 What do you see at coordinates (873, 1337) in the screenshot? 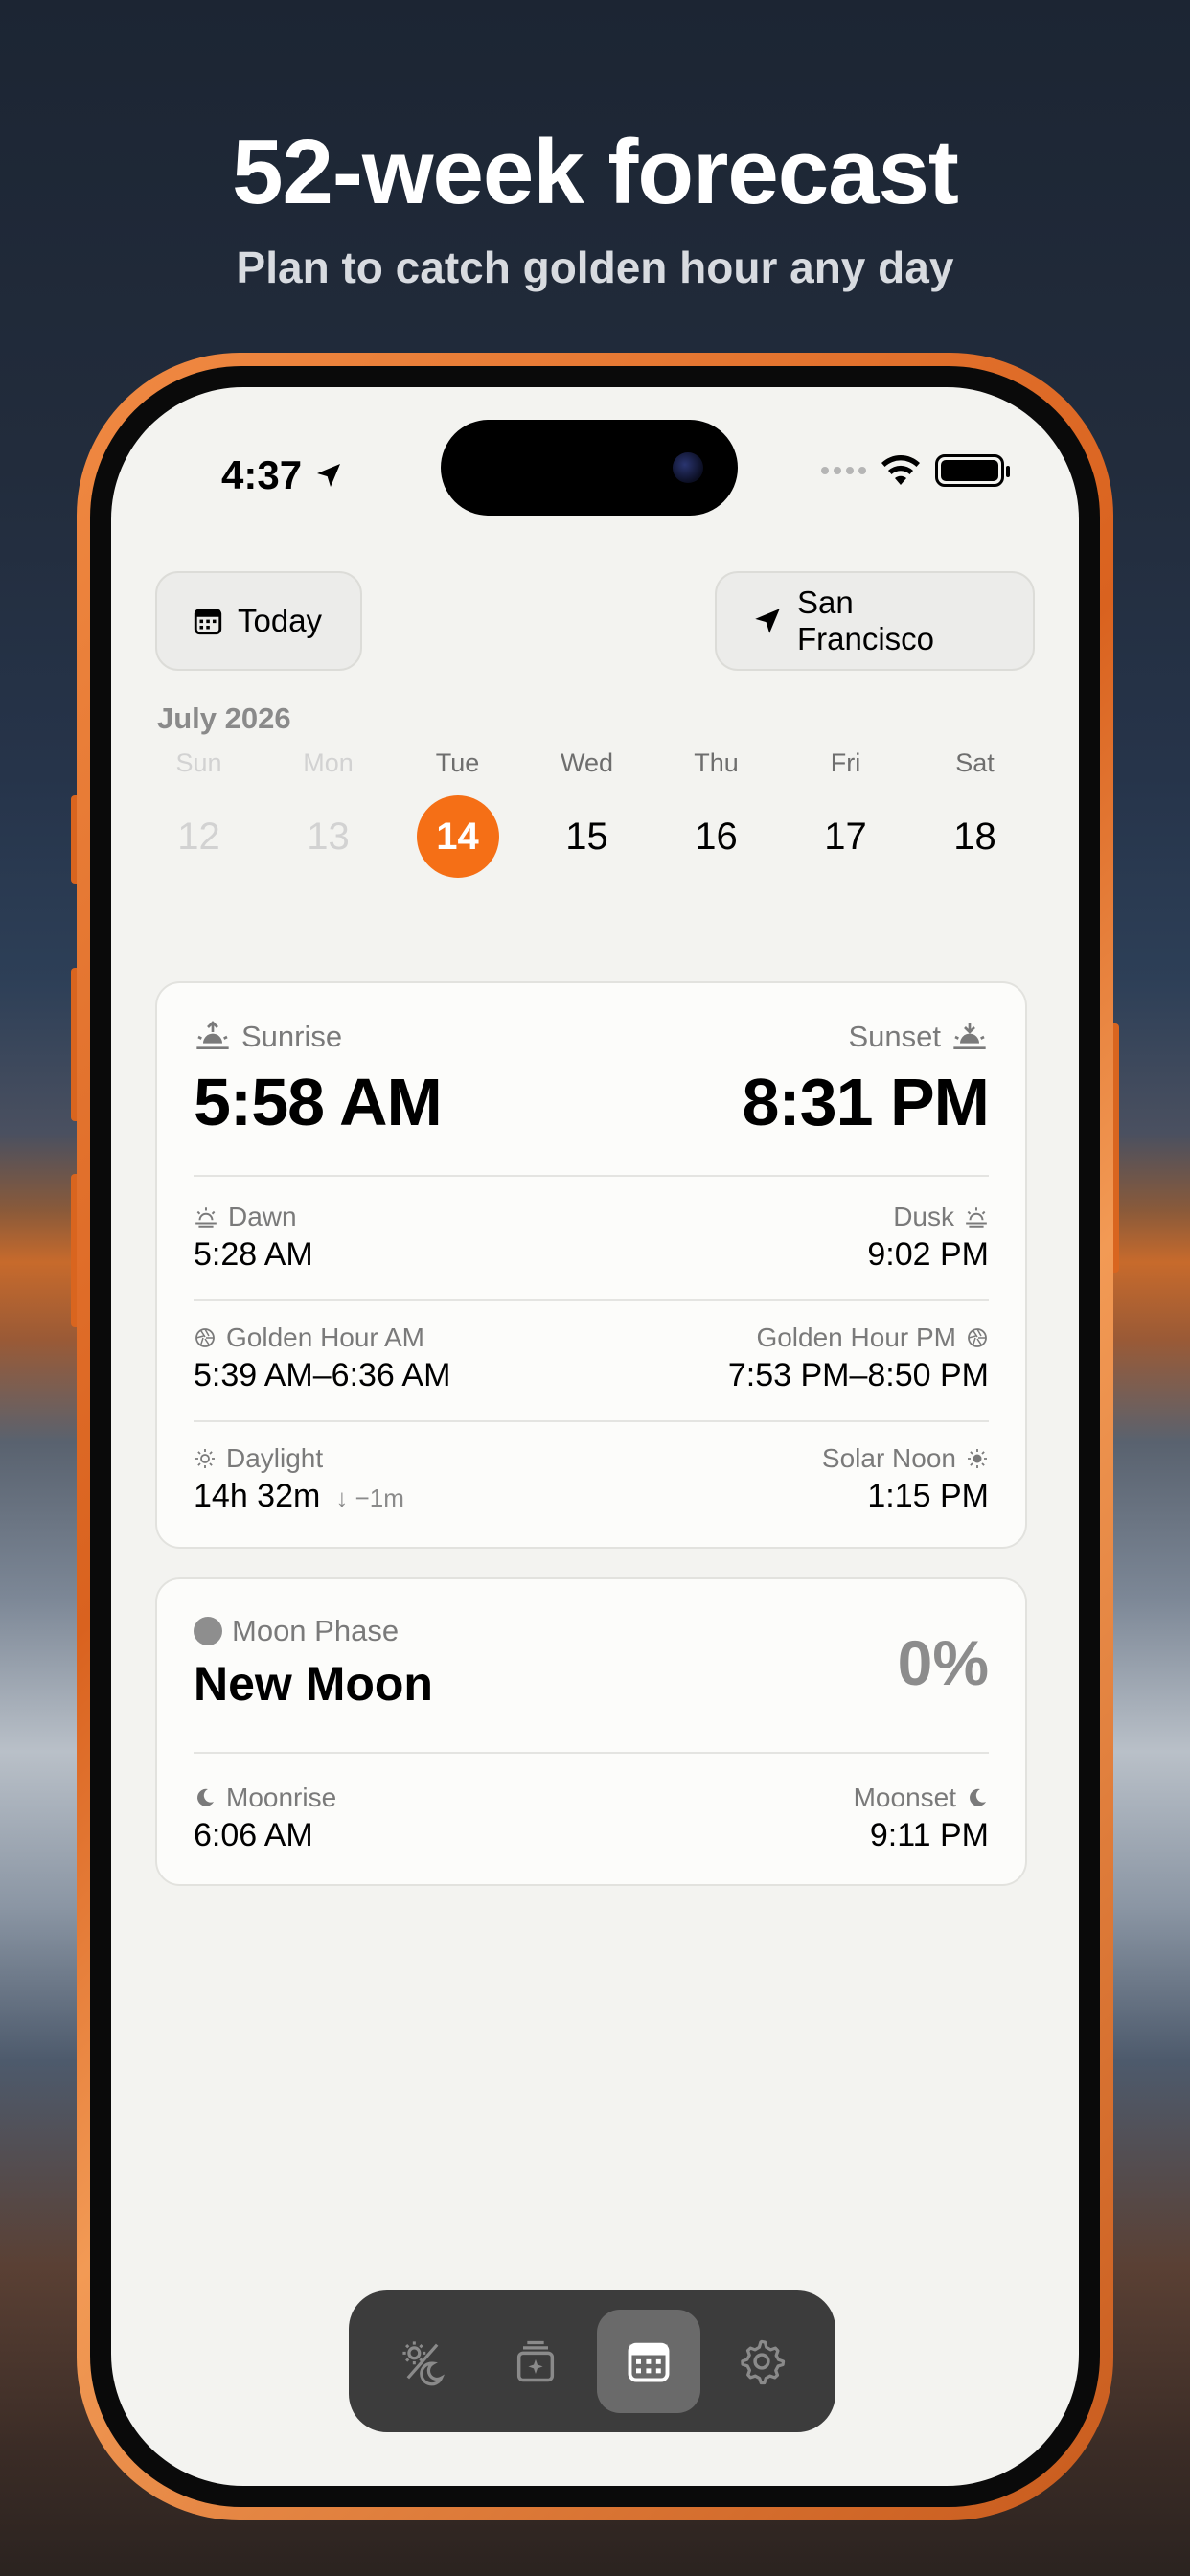
I see `golden-pm-label-row: Golden Hour PM` at bounding box center [873, 1337].